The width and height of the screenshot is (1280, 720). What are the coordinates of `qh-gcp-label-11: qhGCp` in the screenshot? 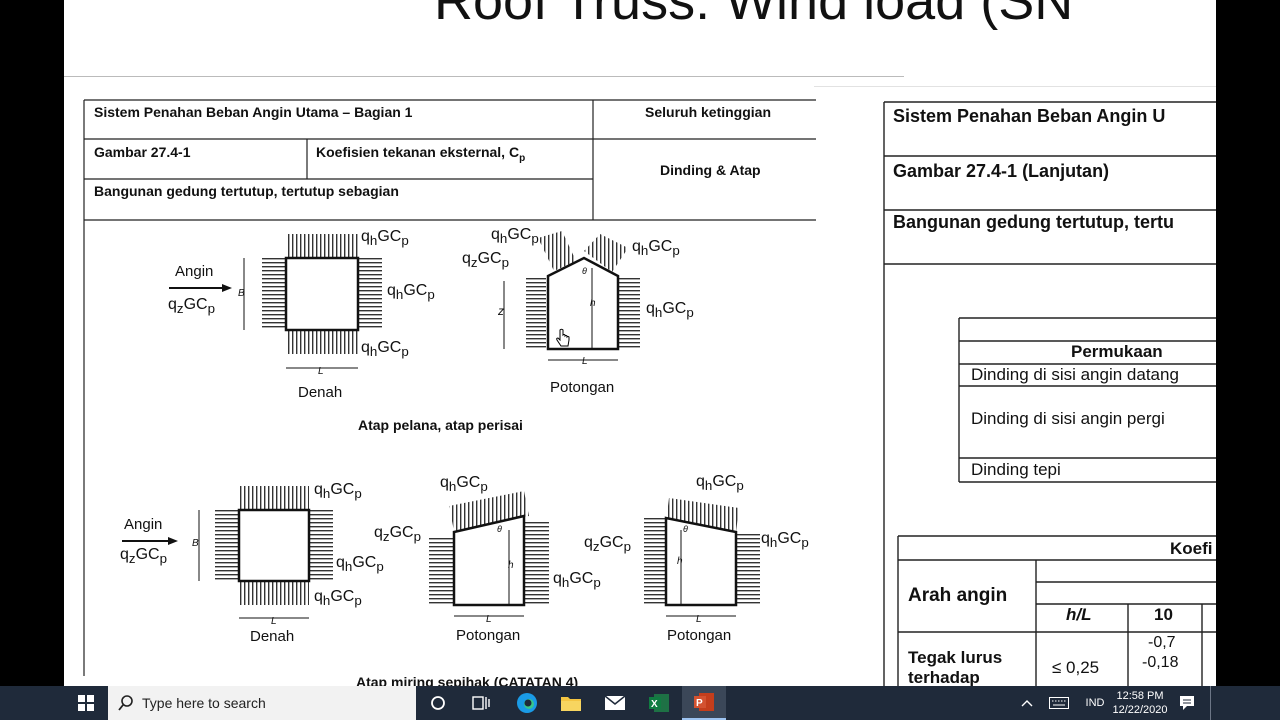 It's located at (577, 580).